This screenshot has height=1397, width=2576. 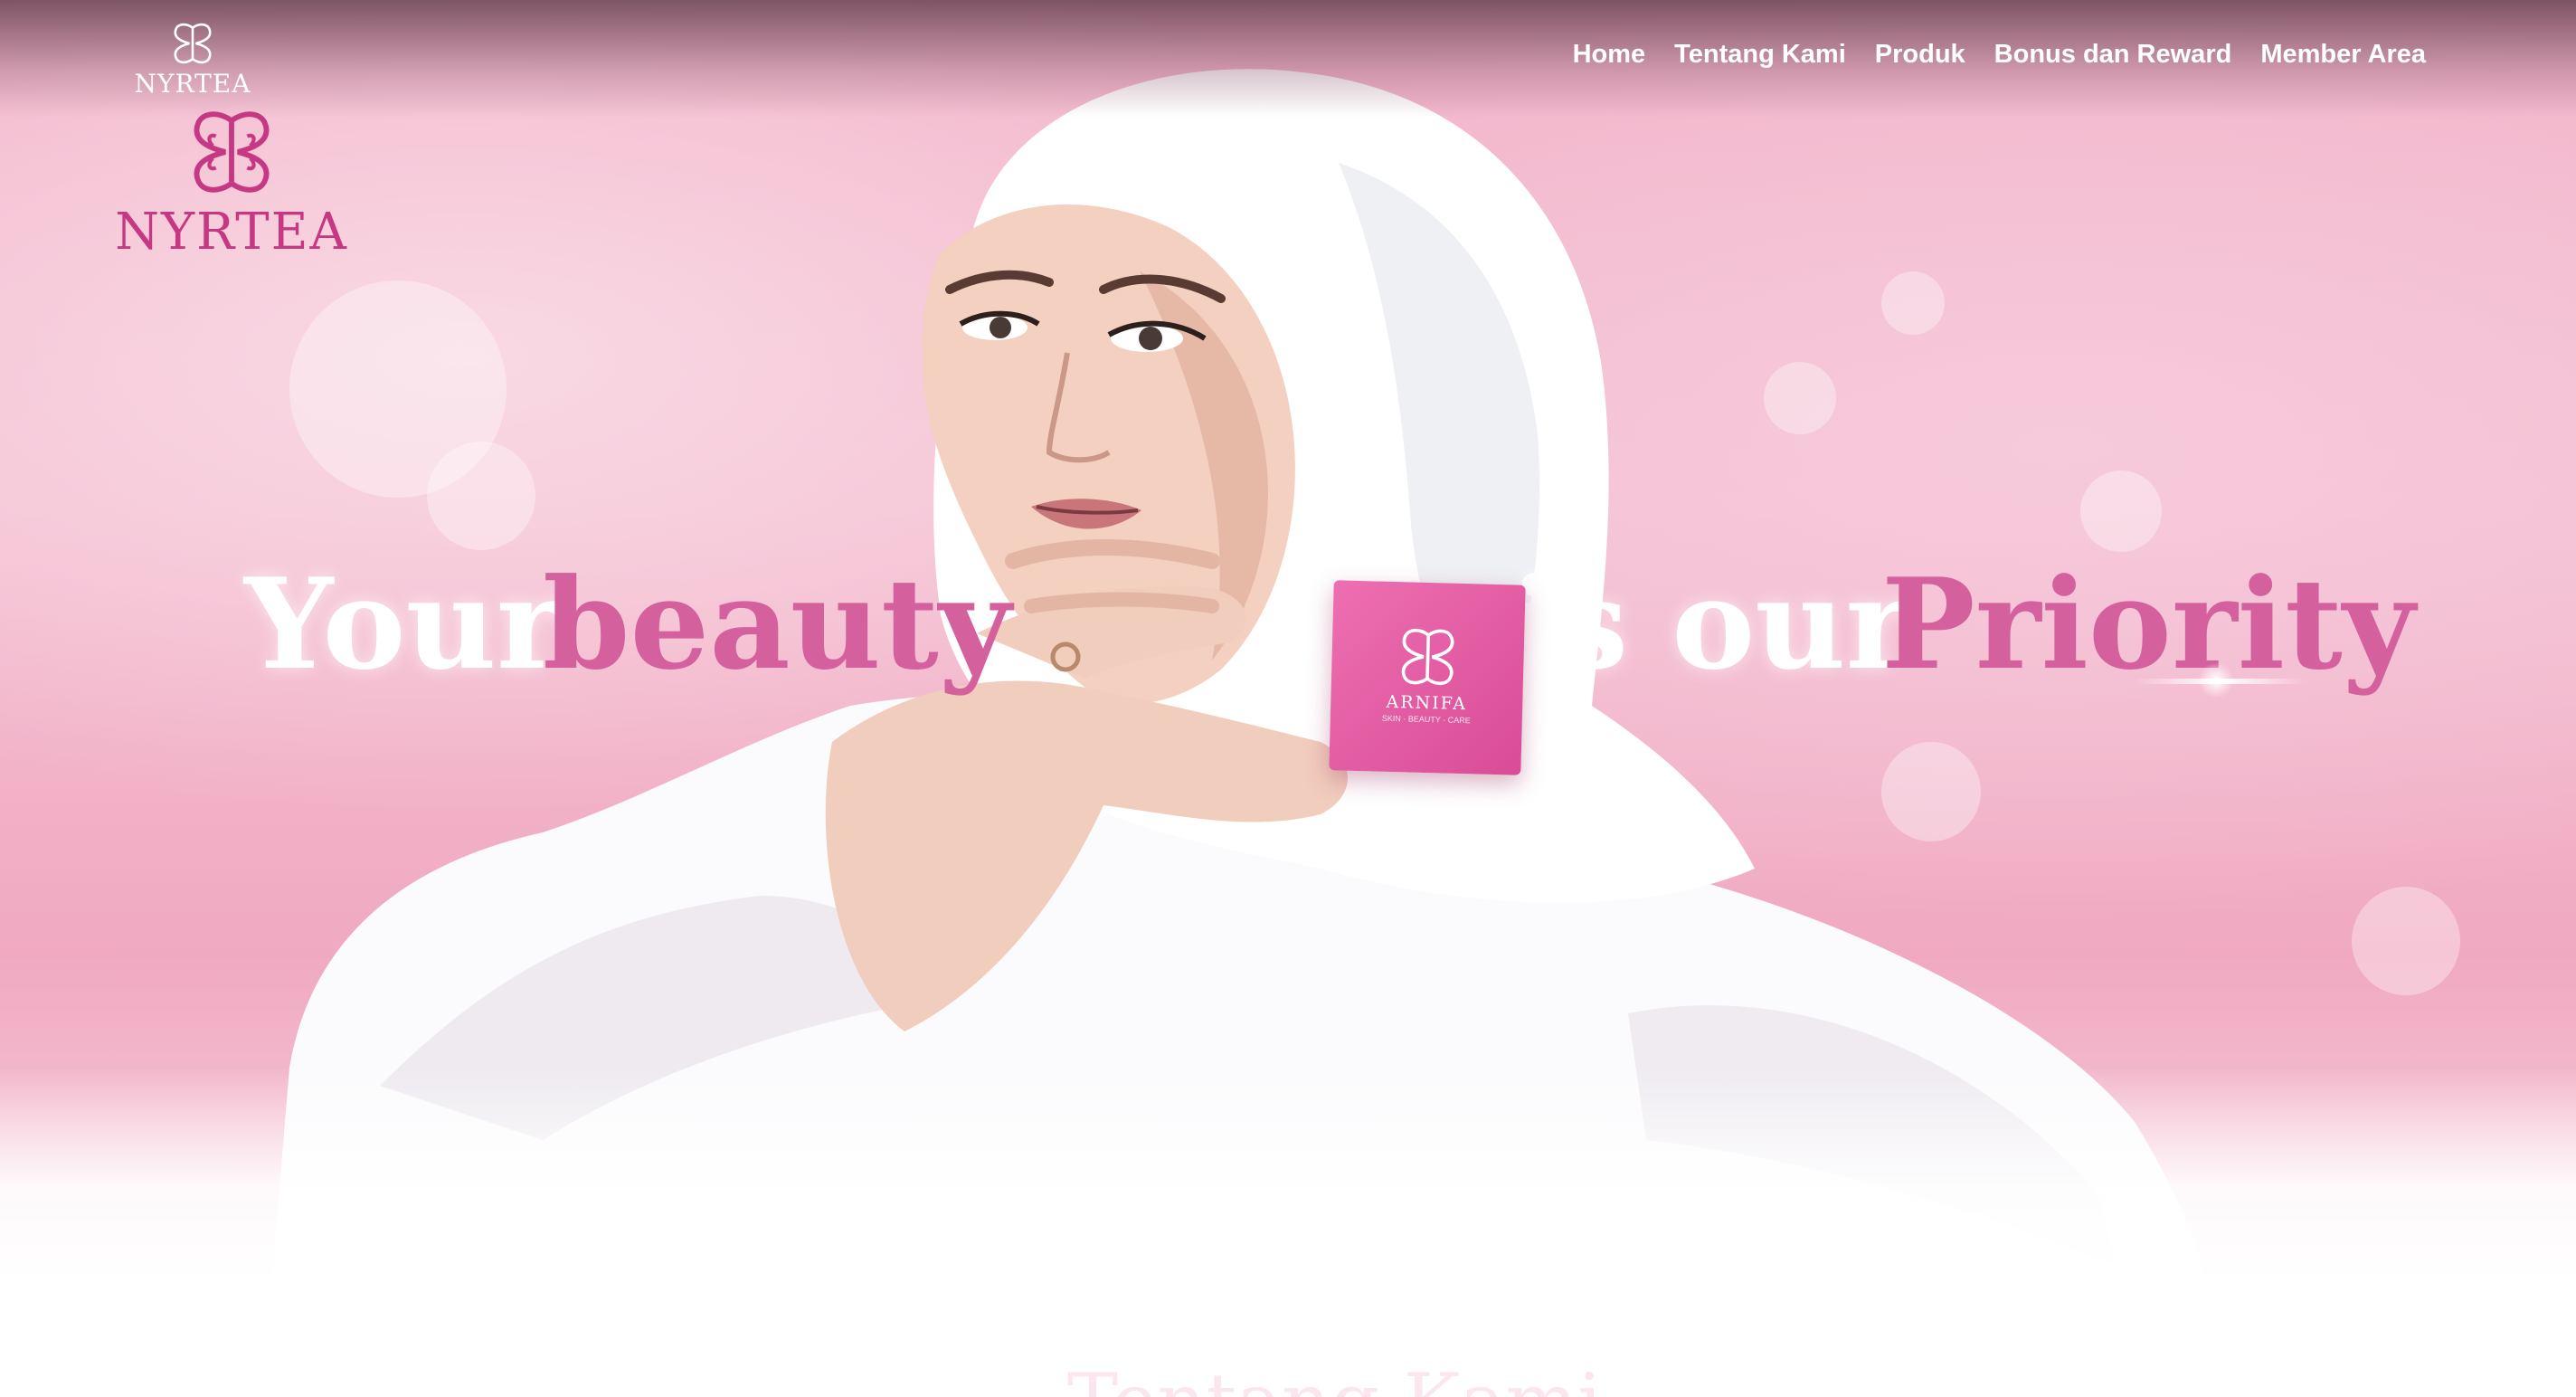 I want to click on header-logo-text: NYRTEA, so click(x=192, y=84).